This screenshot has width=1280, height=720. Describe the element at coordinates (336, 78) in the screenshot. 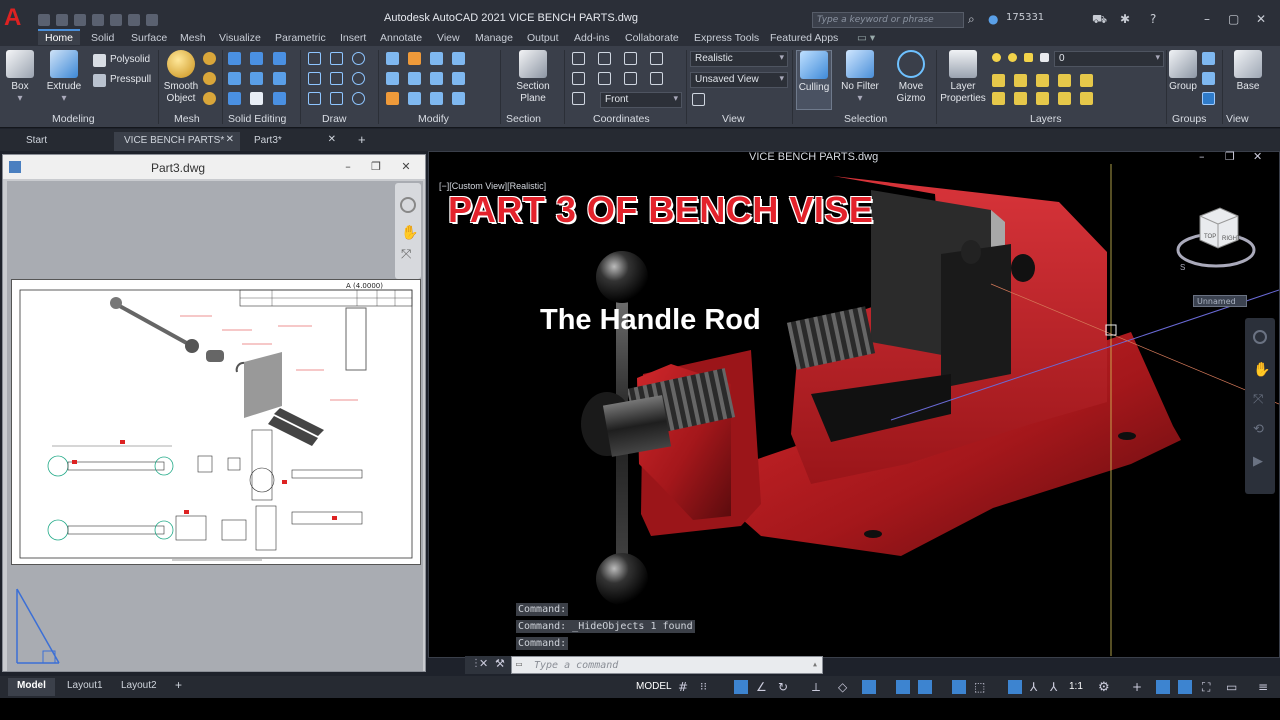

I see `xline-icon` at that location.